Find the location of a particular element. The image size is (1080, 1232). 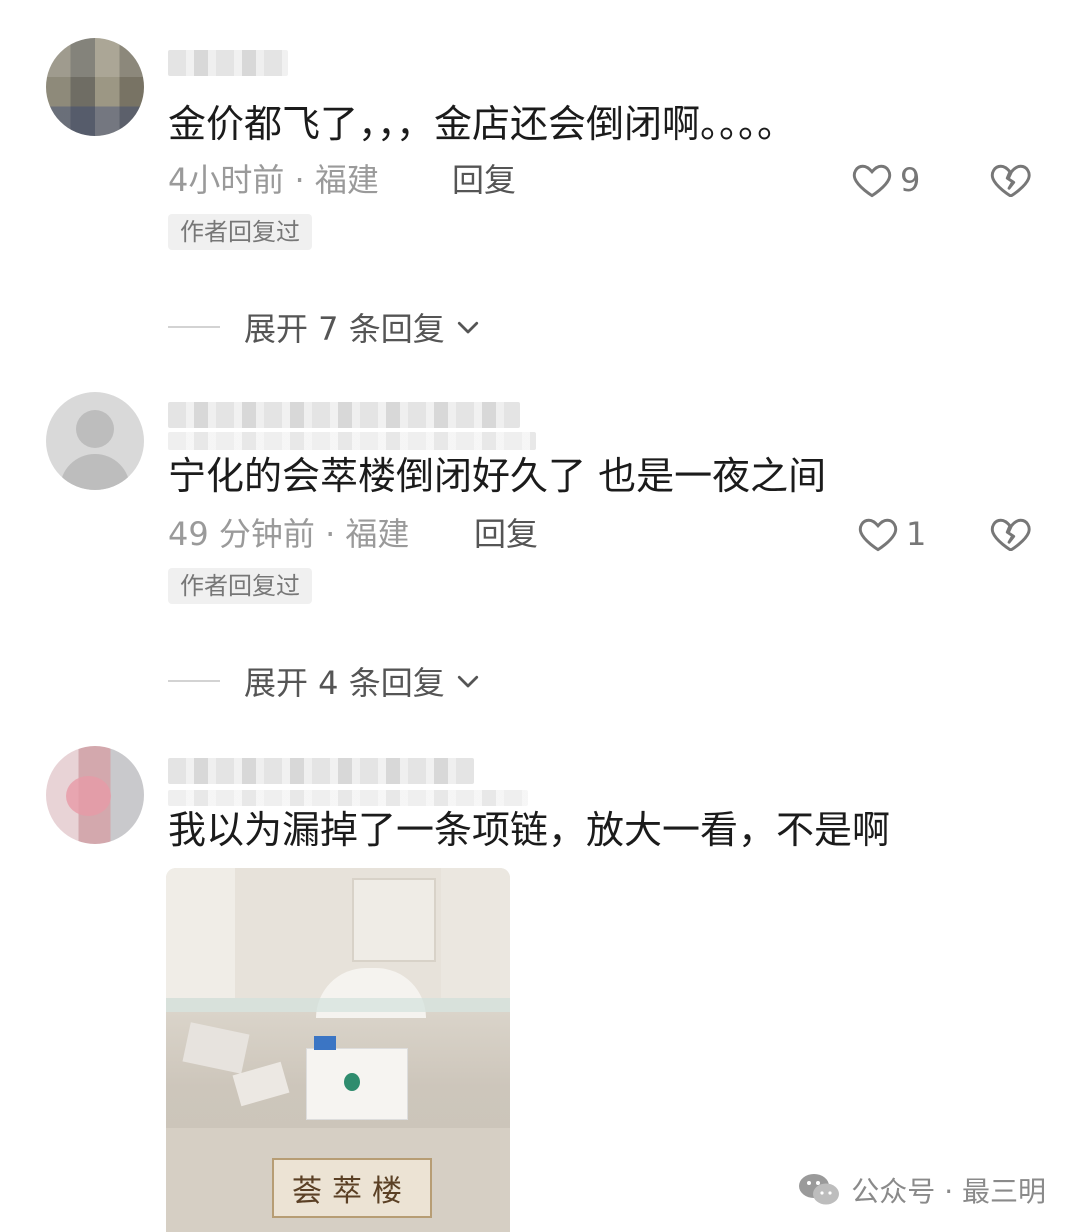

expand-replies-button: 展开 7 条回复 is located at coordinates (325, 327).